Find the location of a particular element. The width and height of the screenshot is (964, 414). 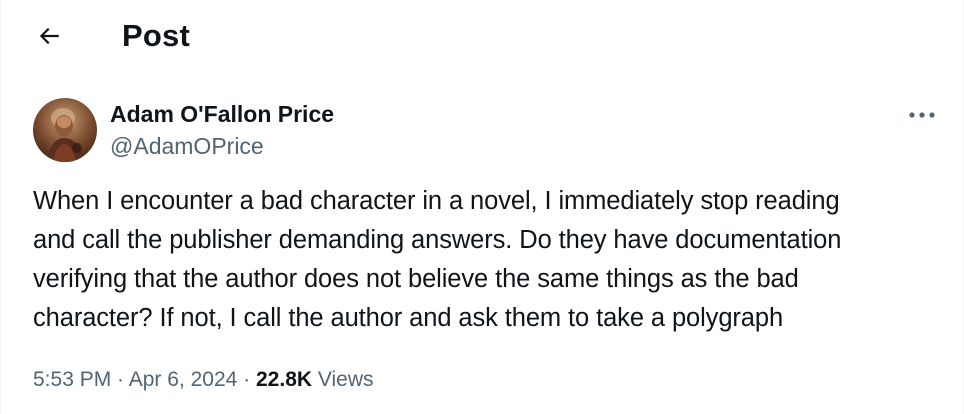

author-handle: @AdamOPrice is located at coordinates (187, 146).